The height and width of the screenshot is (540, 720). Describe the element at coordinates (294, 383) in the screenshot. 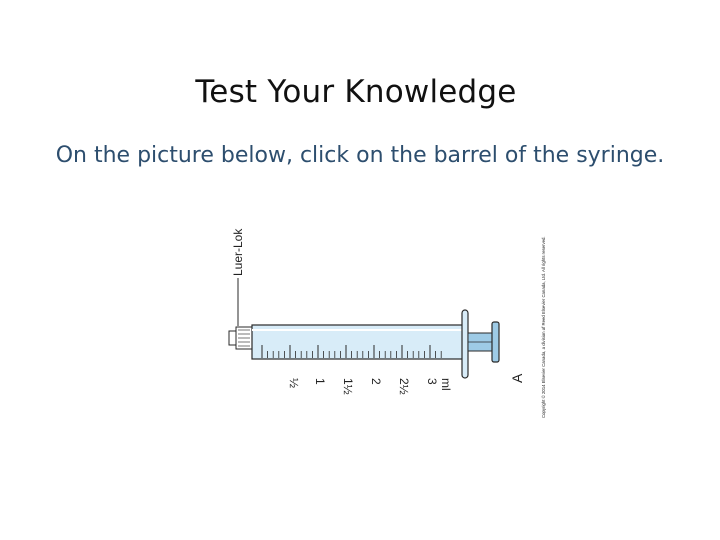

I see `scale-label: ½` at that location.